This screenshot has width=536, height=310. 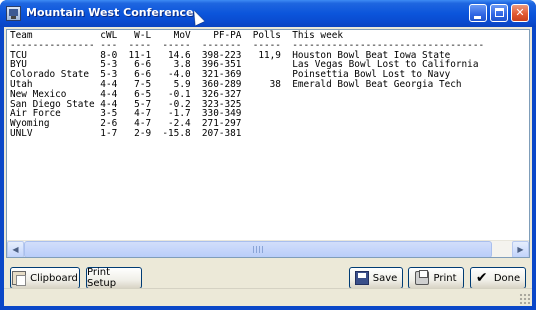 What do you see at coordinates (524, 298) in the screenshot?
I see `resize-grip-icon` at bounding box center [524, 298].